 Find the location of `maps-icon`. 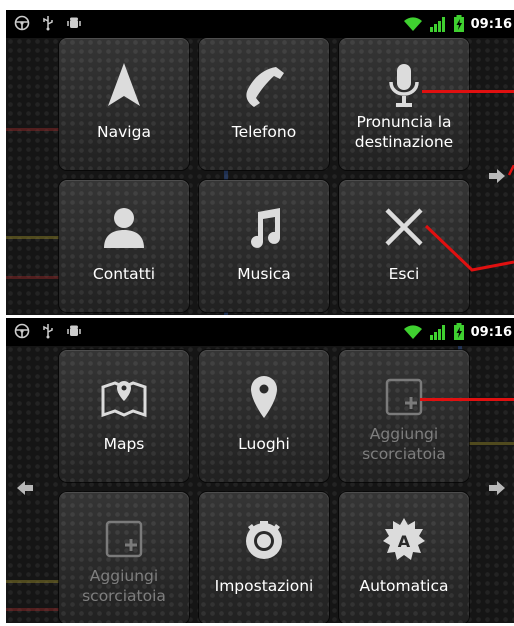

maps-icon is located at coordinates (124, 399).